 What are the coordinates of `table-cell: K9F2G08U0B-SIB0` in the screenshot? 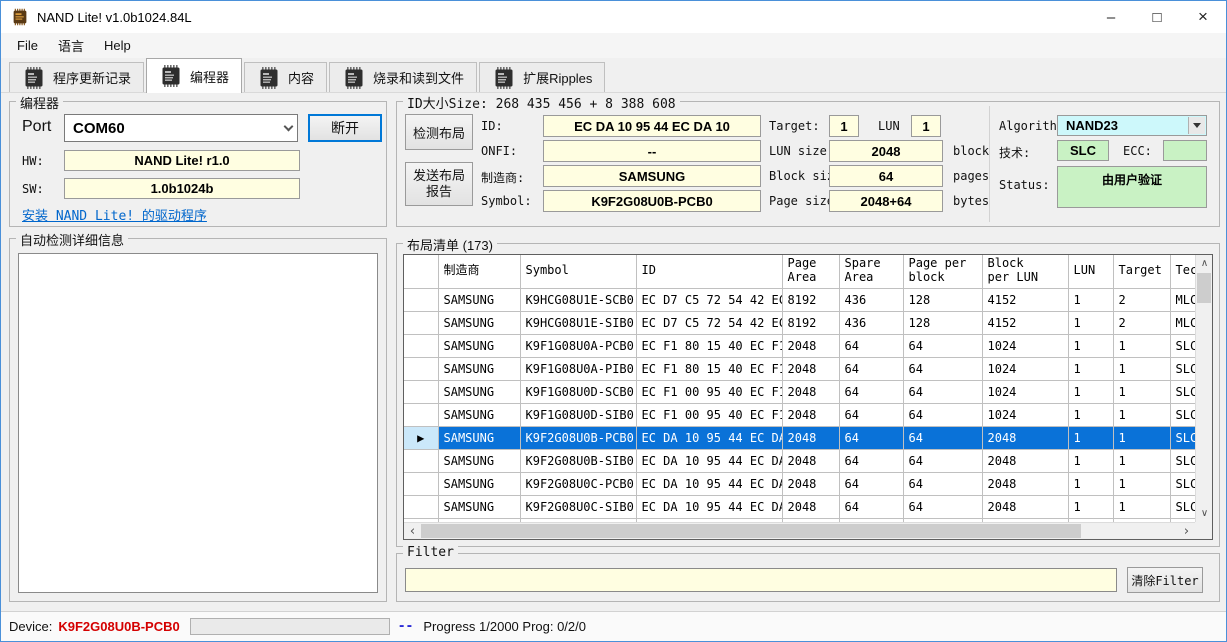 It's located at (578, 461).